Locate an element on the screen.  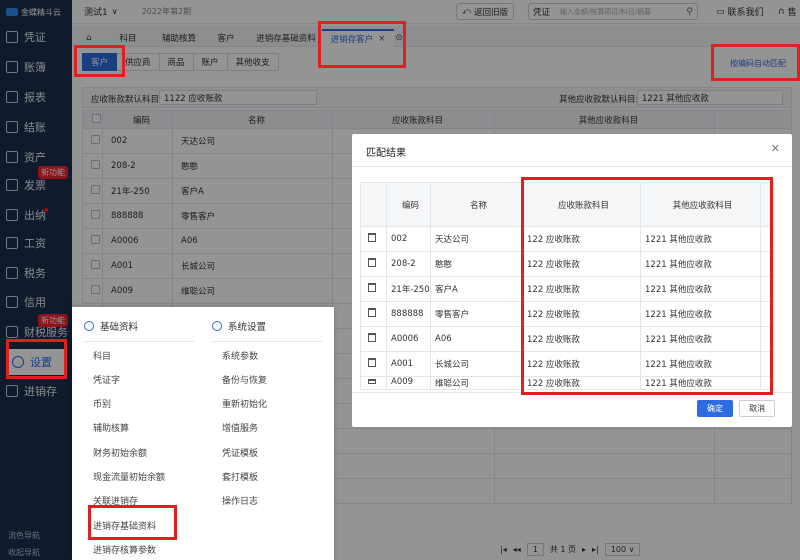
menu-item-voucher-word: 凭证字 is located at coordinates (106, 379).